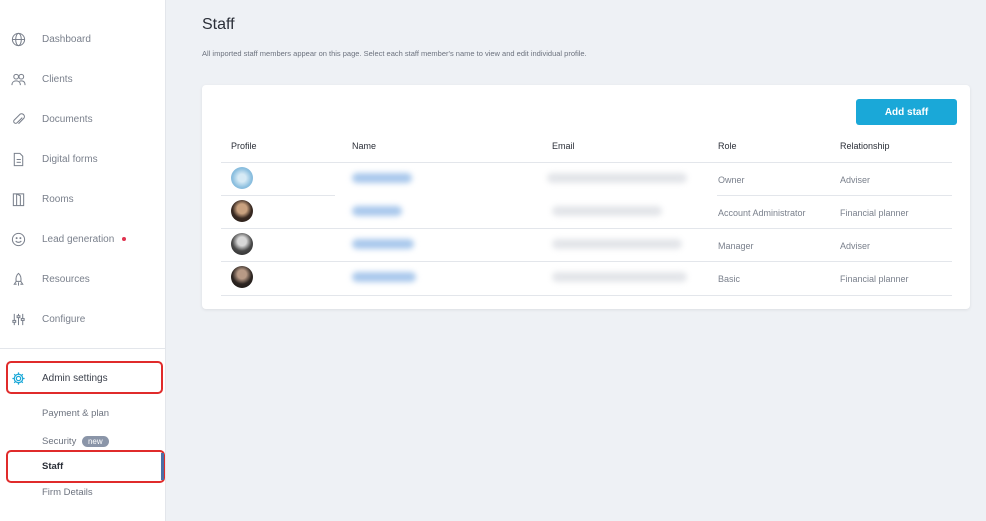  What do you see at coordinates (731, 180) in the screenshot?
I see `staff-role: Owner` at bounding box center [731, 180].